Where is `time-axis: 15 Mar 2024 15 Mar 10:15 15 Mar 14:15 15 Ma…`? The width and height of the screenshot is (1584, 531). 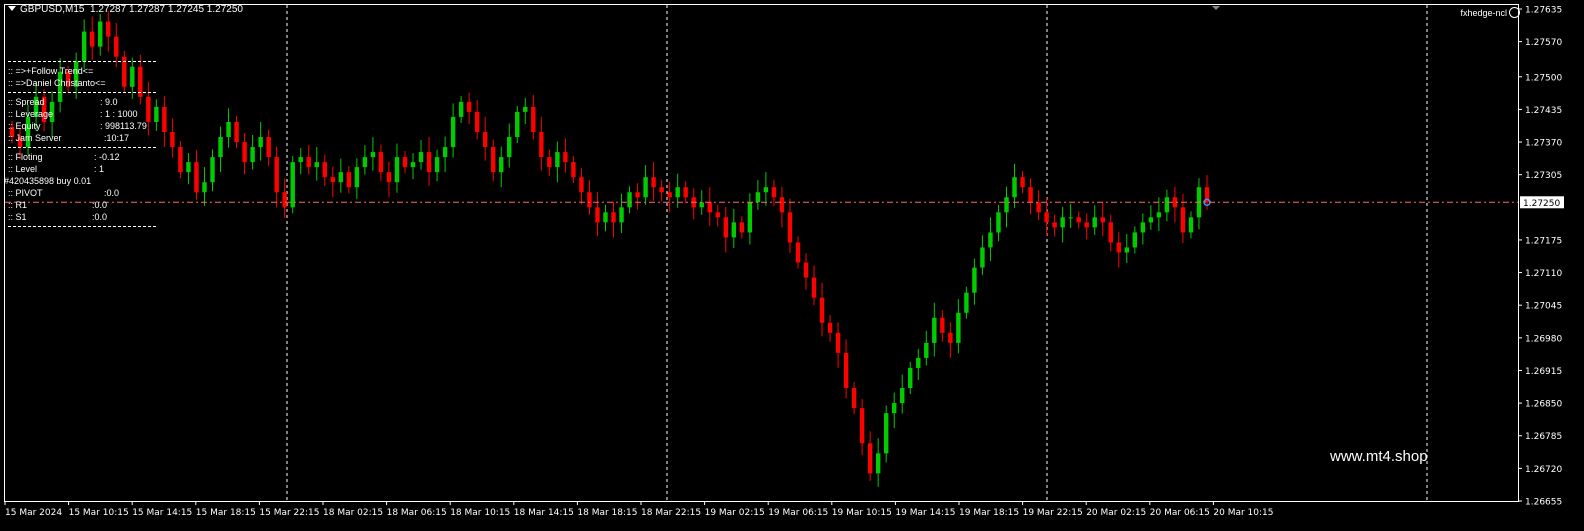 time-axis: 15 Mar 2024 15 Mar 10:15 15 Mar 14:15 15 Ma… is located at coordinates (638, 509).